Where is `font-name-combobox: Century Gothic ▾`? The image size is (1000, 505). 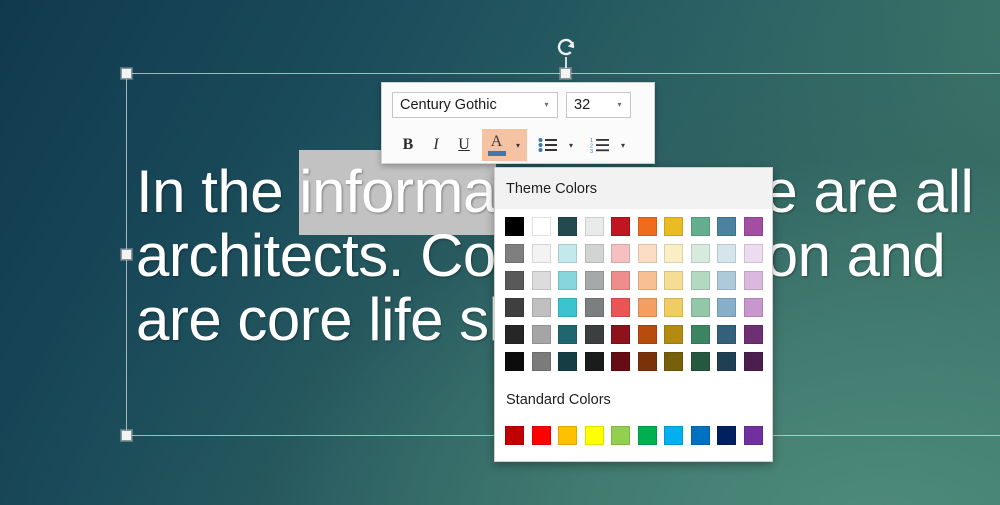
font-name-combobox: Century Gothic ▾ is located at coordinates (475, 105).